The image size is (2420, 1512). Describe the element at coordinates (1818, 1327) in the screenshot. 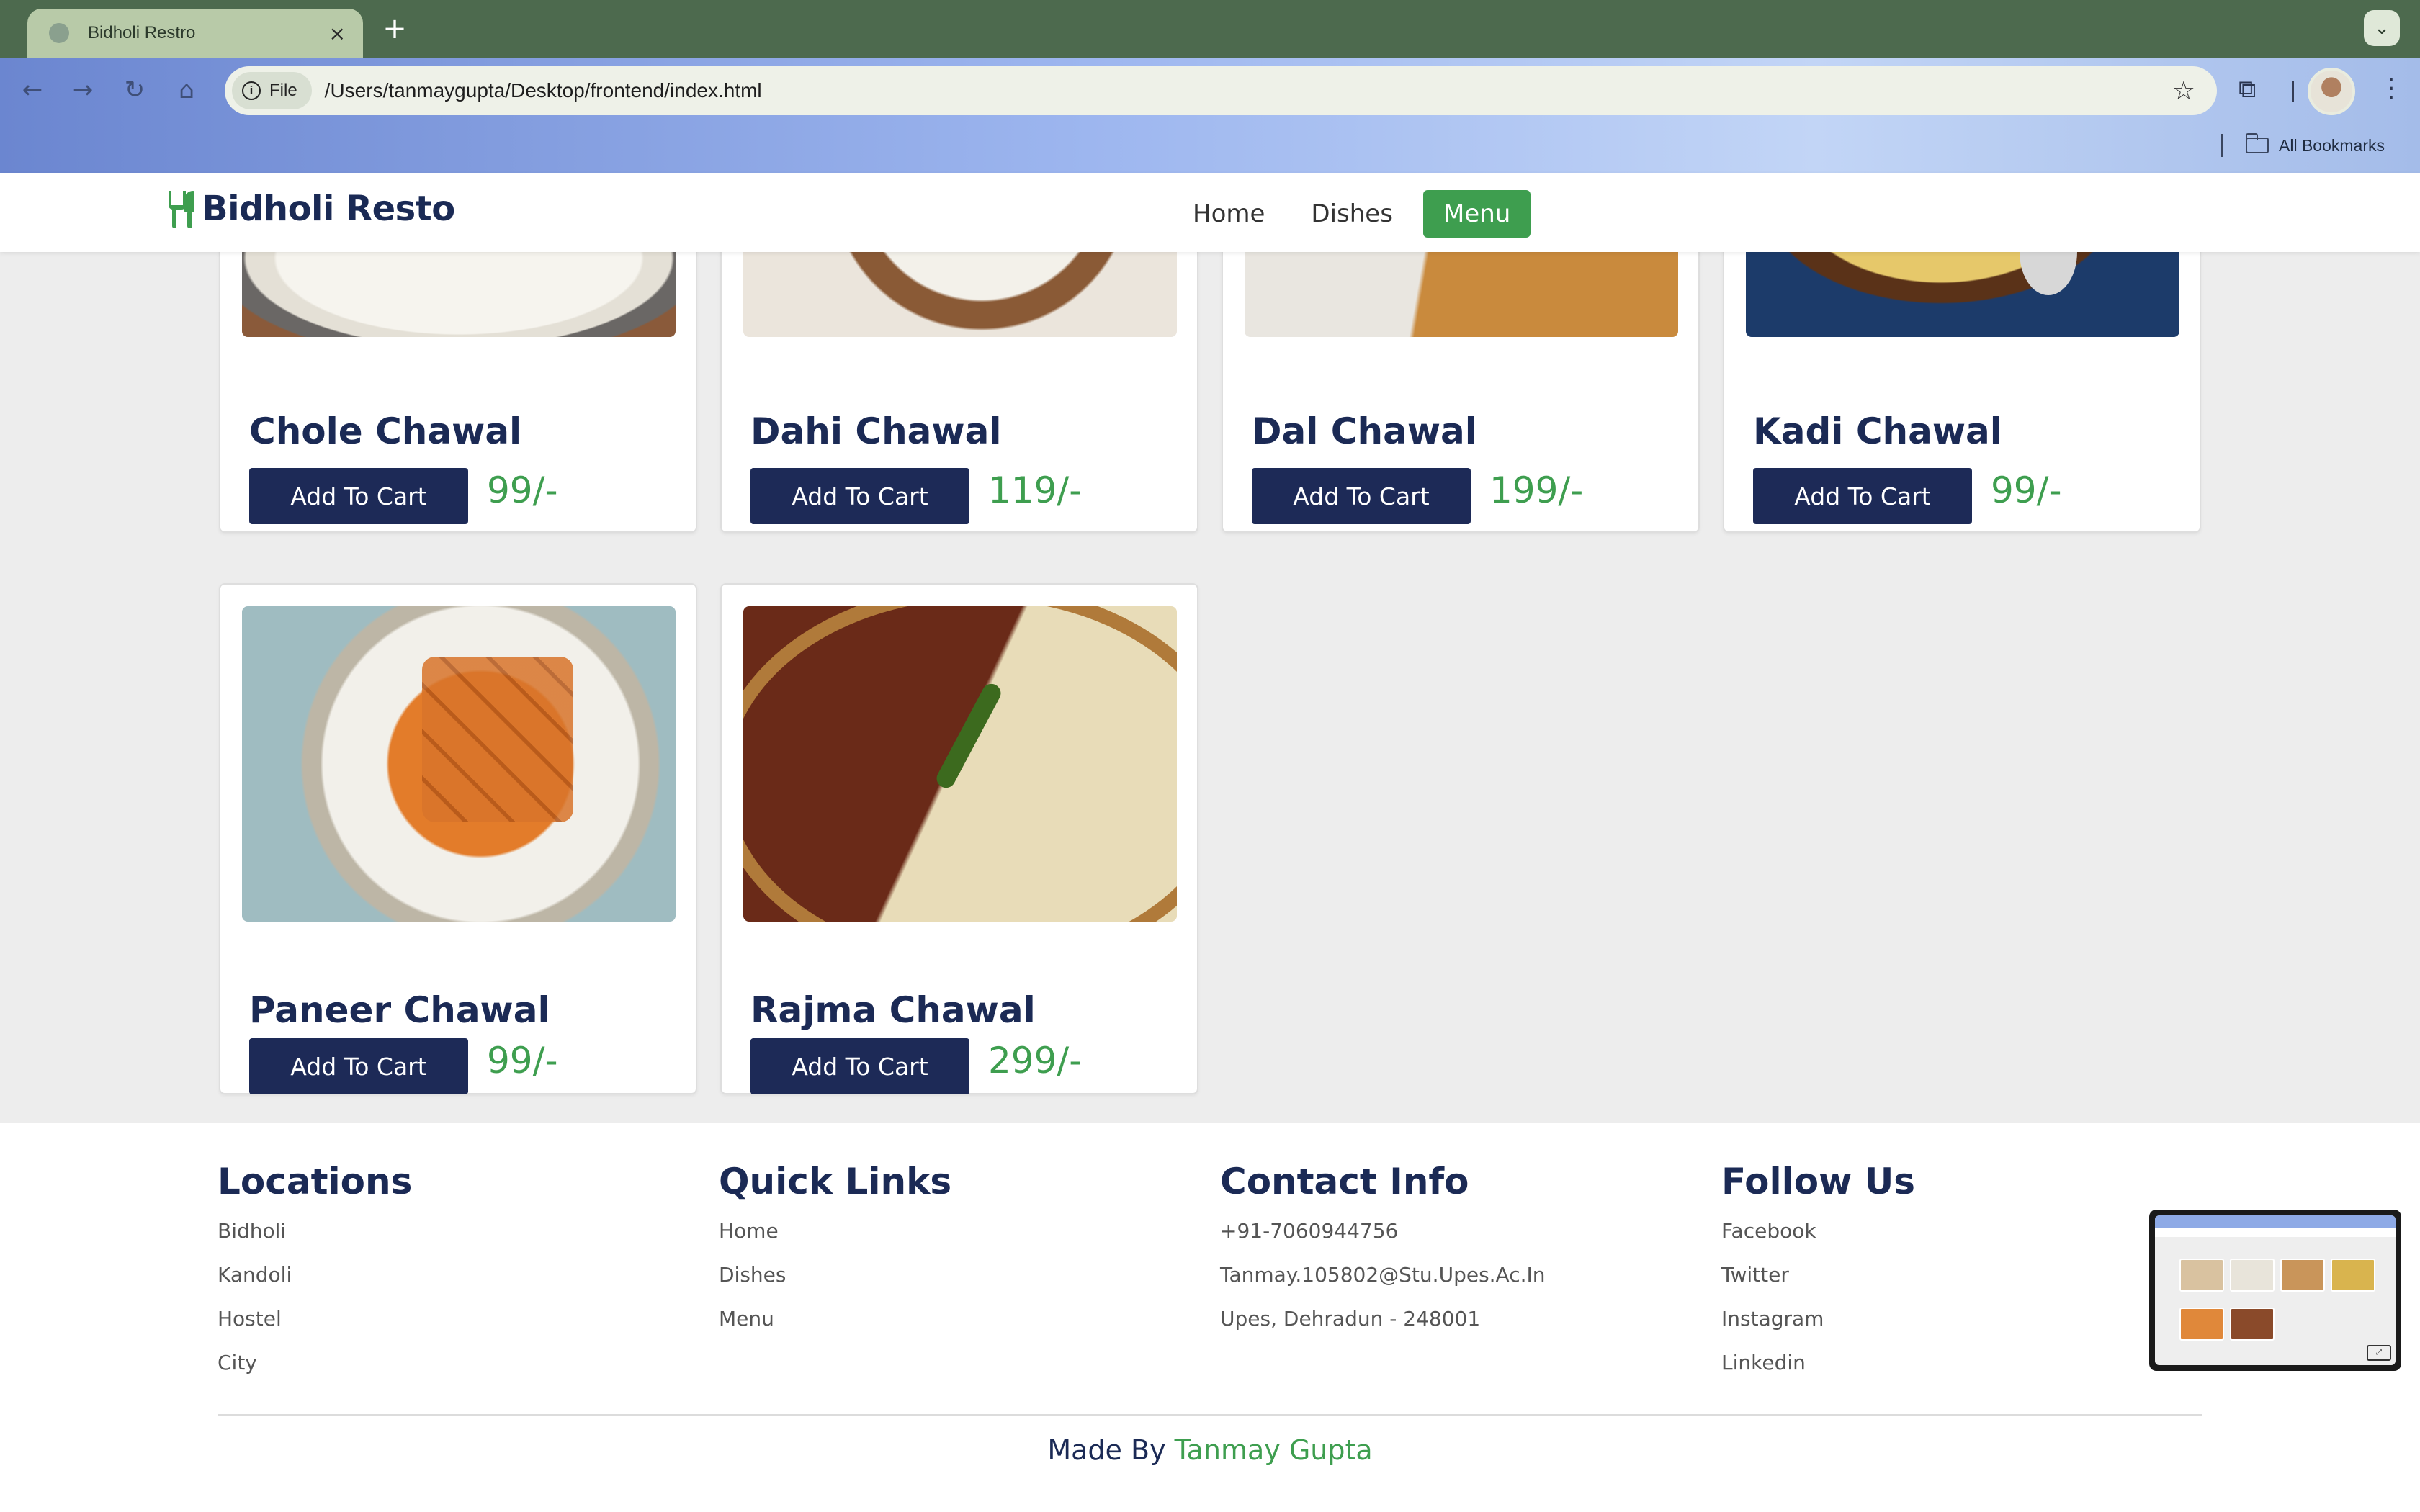

I see `footer-link-instagram: Instagram` at that location.